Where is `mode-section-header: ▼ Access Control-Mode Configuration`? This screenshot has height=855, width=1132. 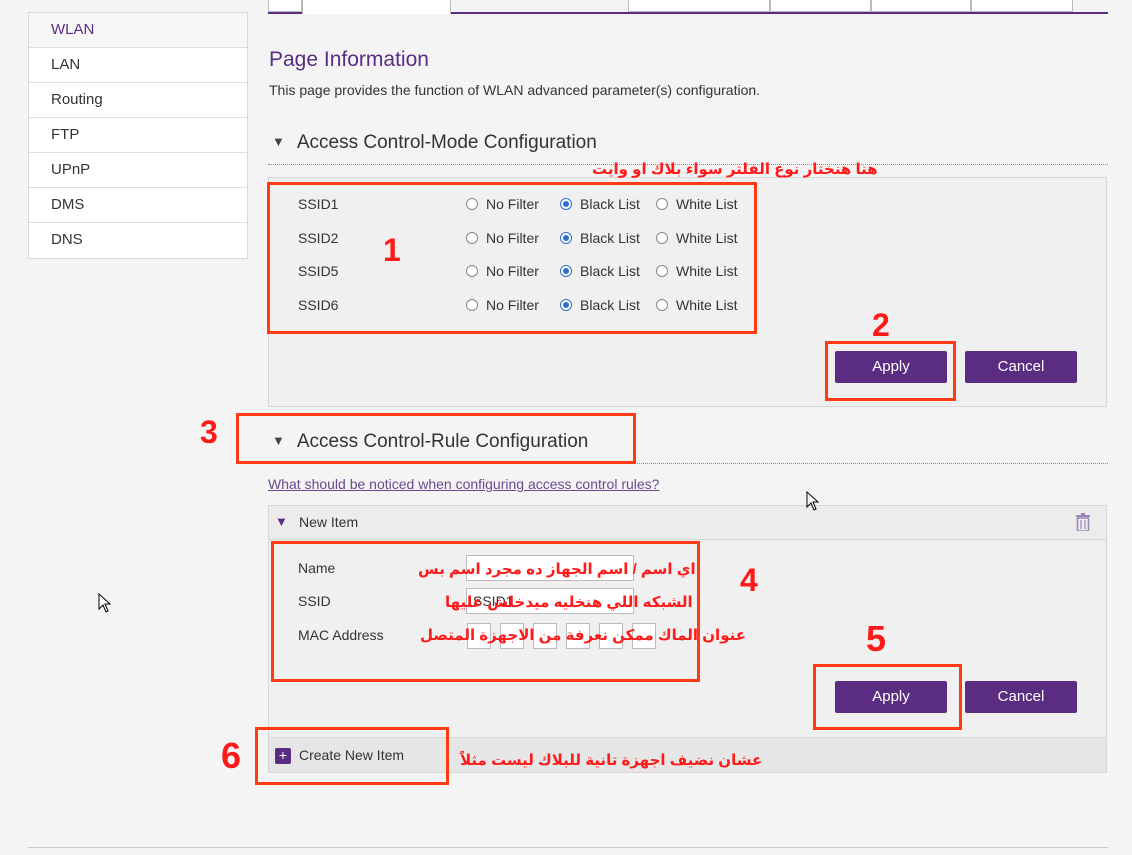 mode-section-header: ▼ Access Control-Mode Configuration is located at coordinates (434, 143).